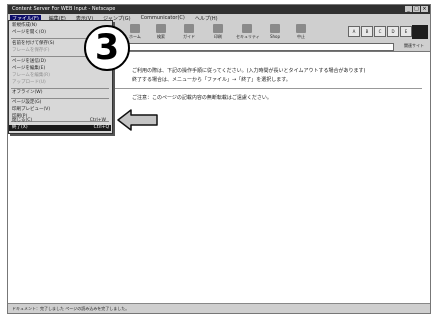 The image size is (438, 319). What do you see at coordinates (275, 28) in the screenshot?
I see `shop-icon` at bounding box center [275, 28].